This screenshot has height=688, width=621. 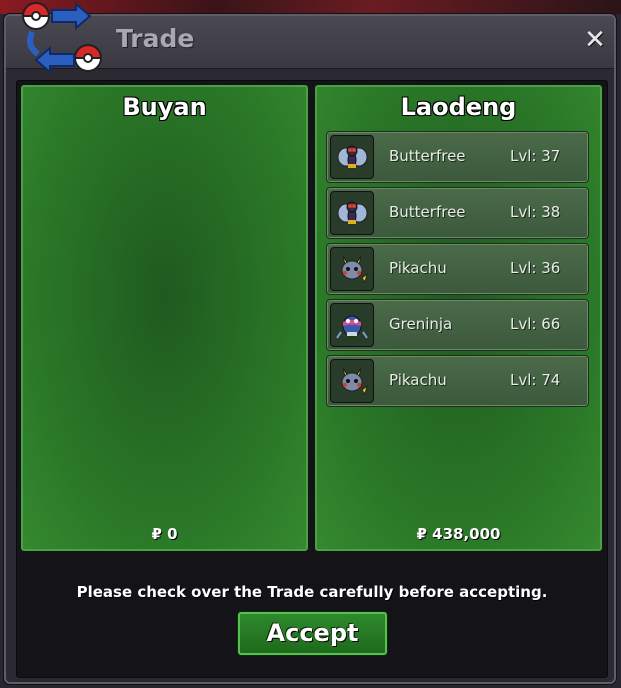 I want to click on my-money-offer: ₽ 0, so click(x=164, y=534).